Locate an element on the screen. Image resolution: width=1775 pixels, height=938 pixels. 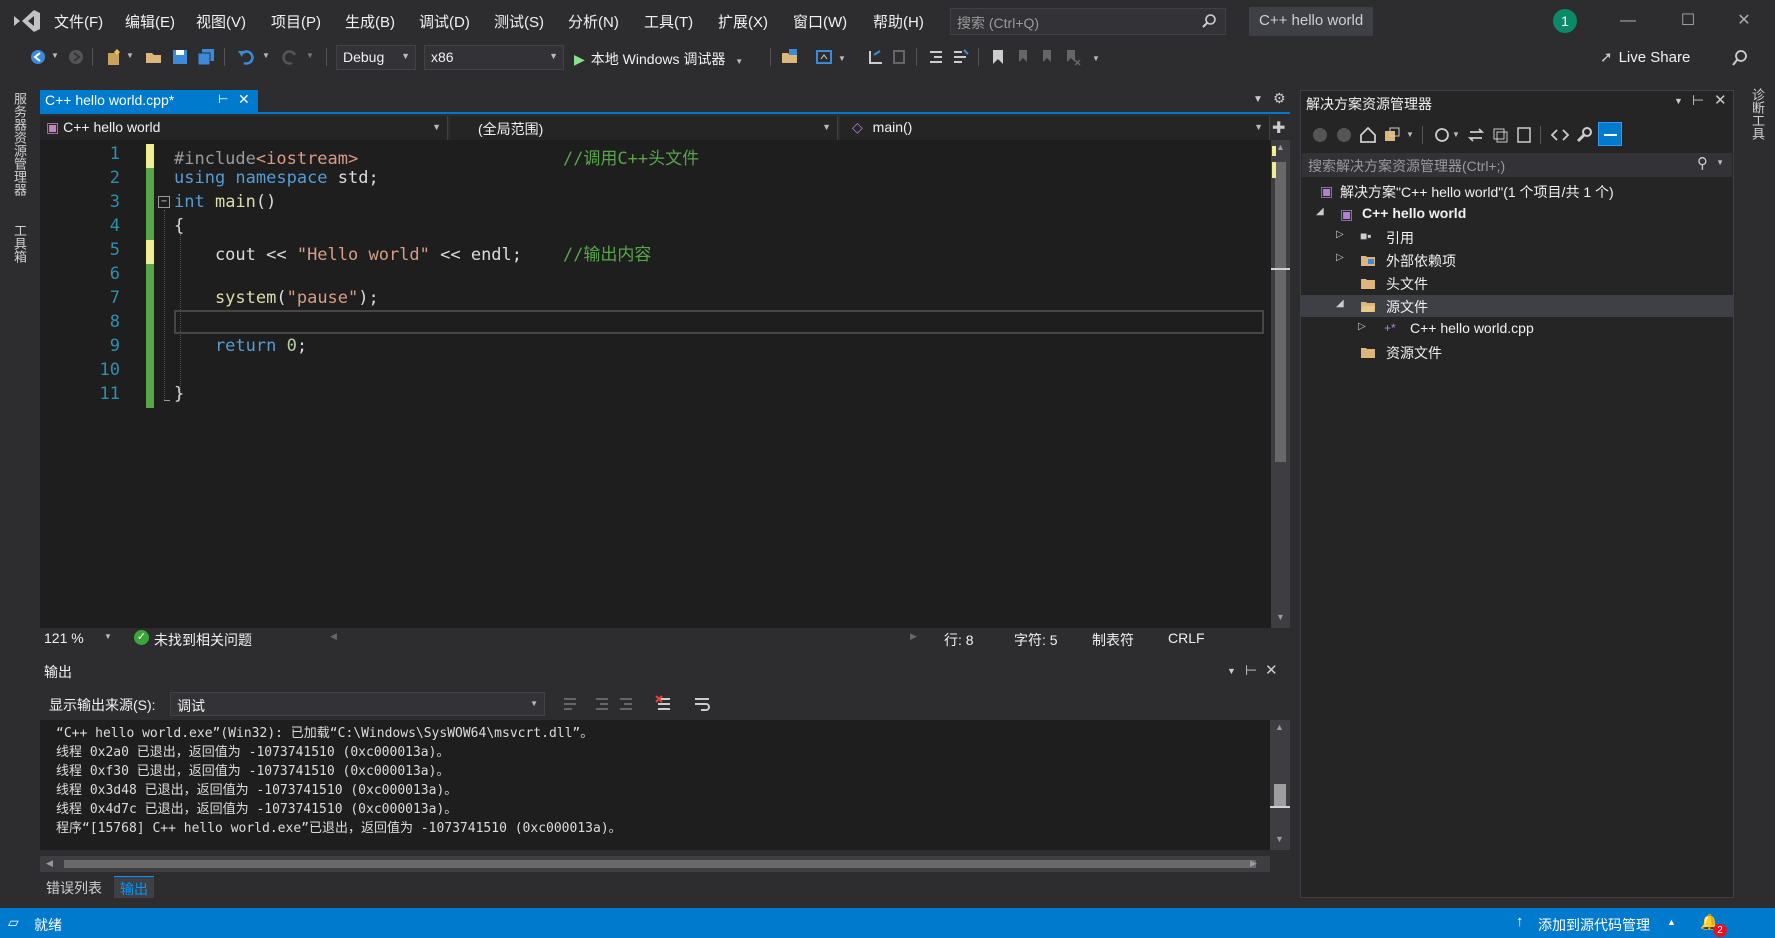
new-project-icon is located at coordinates (114, 57).